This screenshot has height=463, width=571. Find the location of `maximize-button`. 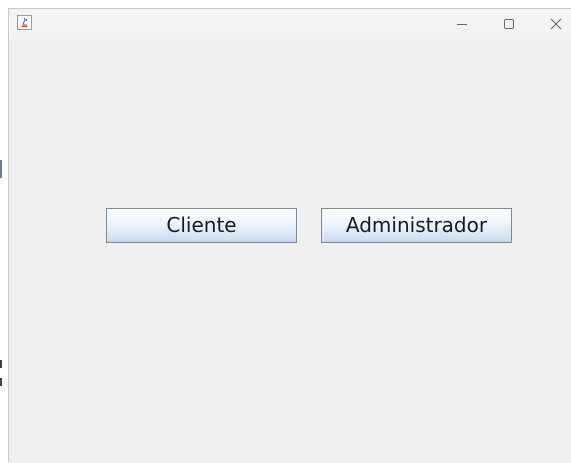

maximize-button is located at coordinates (509, 24).